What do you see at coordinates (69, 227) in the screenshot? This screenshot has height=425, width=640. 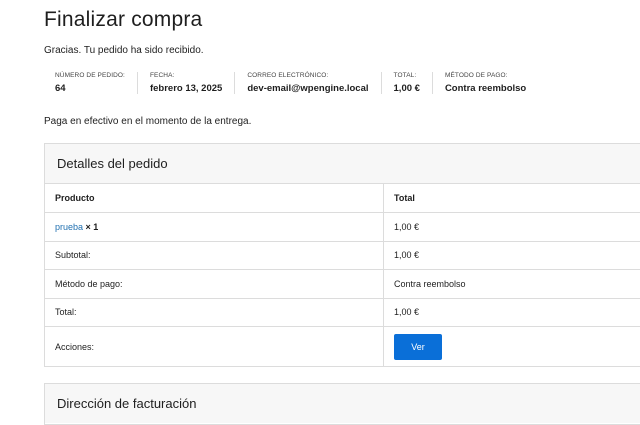 I see `product-link: prueba` at bounding box center [69, 227].